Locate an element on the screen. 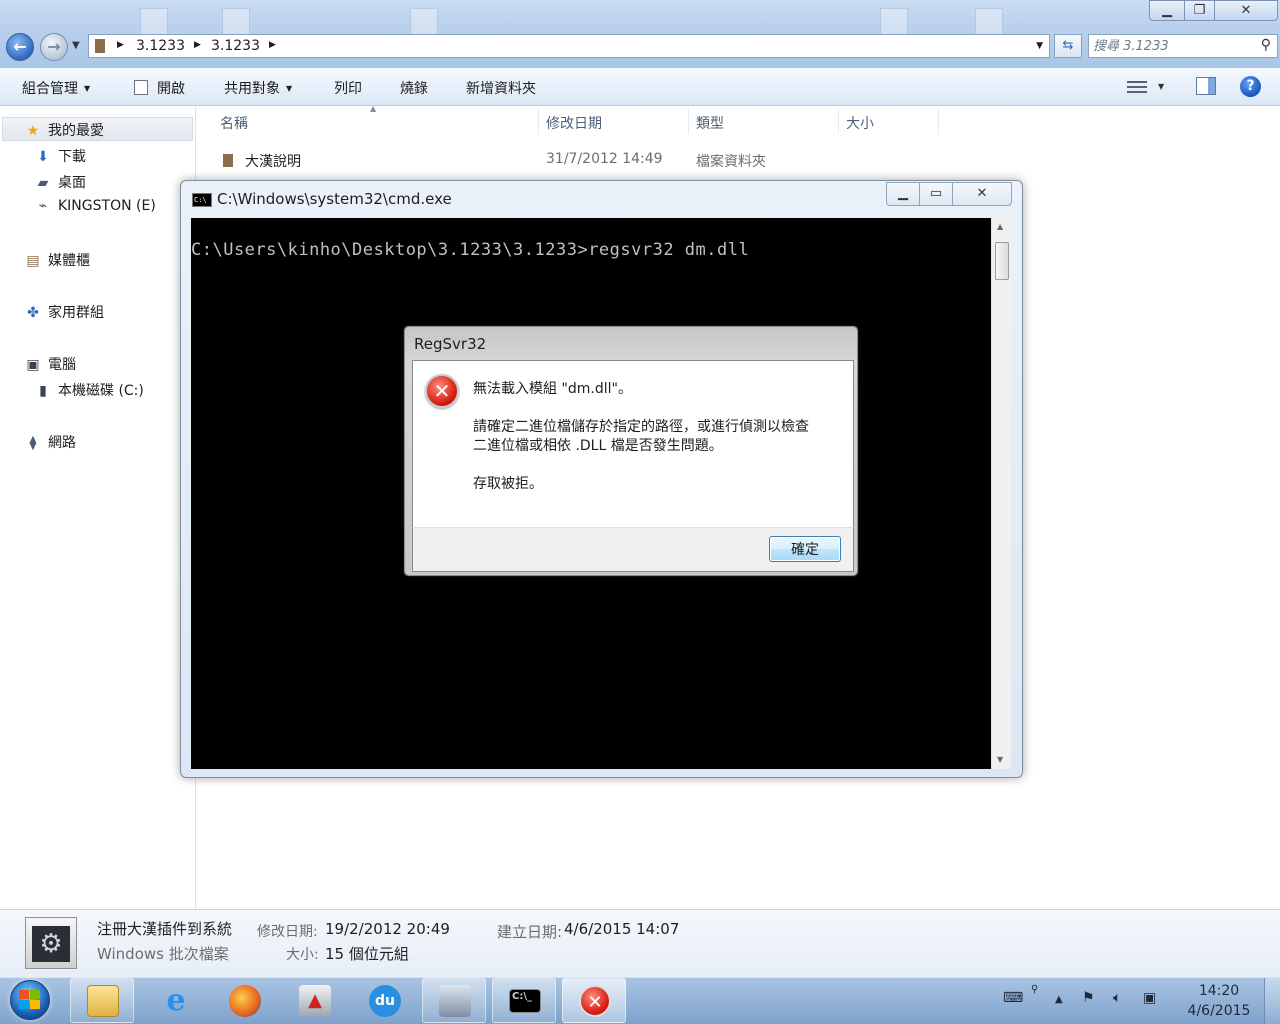 The height and width of the screenshot is (1024, 1280). nav-label: 網路 is located at coordinates (62, 443).